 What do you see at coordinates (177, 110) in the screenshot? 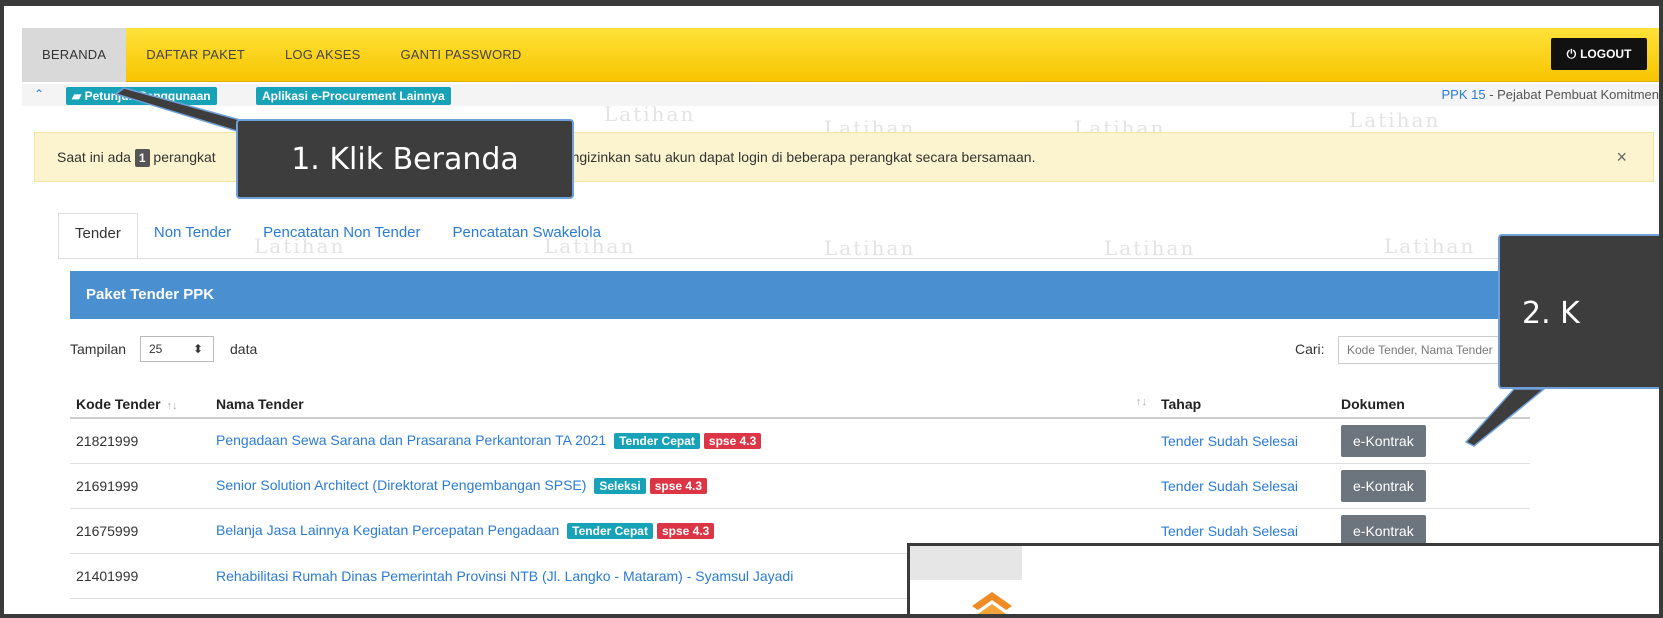
I see `arrow-to-beranda` at bounding box center [177, 110].